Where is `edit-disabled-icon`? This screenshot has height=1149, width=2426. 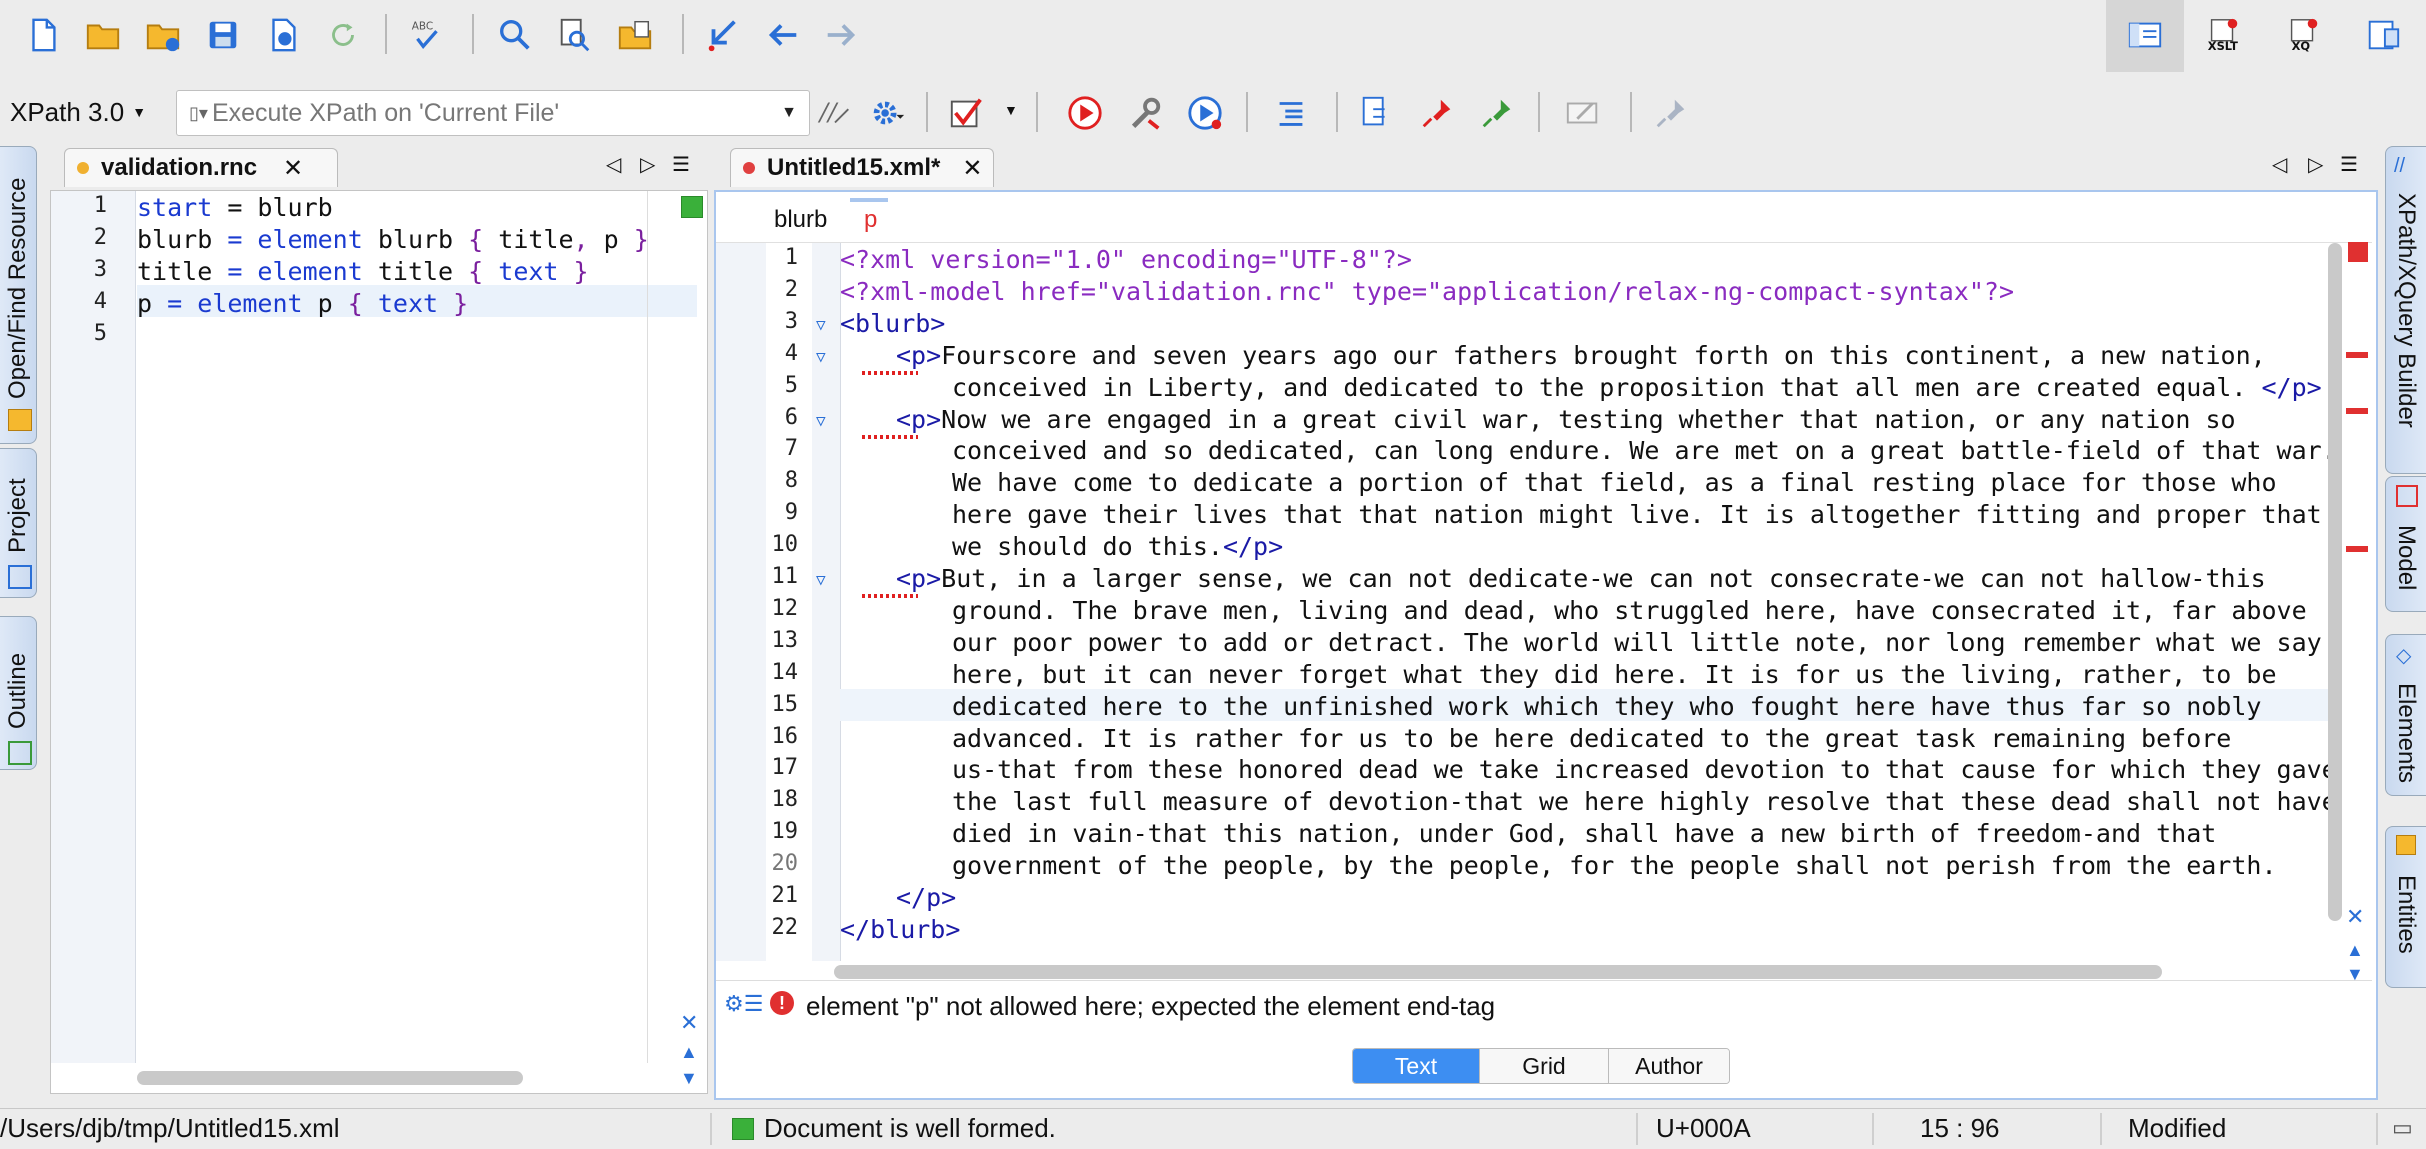
edit-disabled-icon is located at coordinates (1583, 113).